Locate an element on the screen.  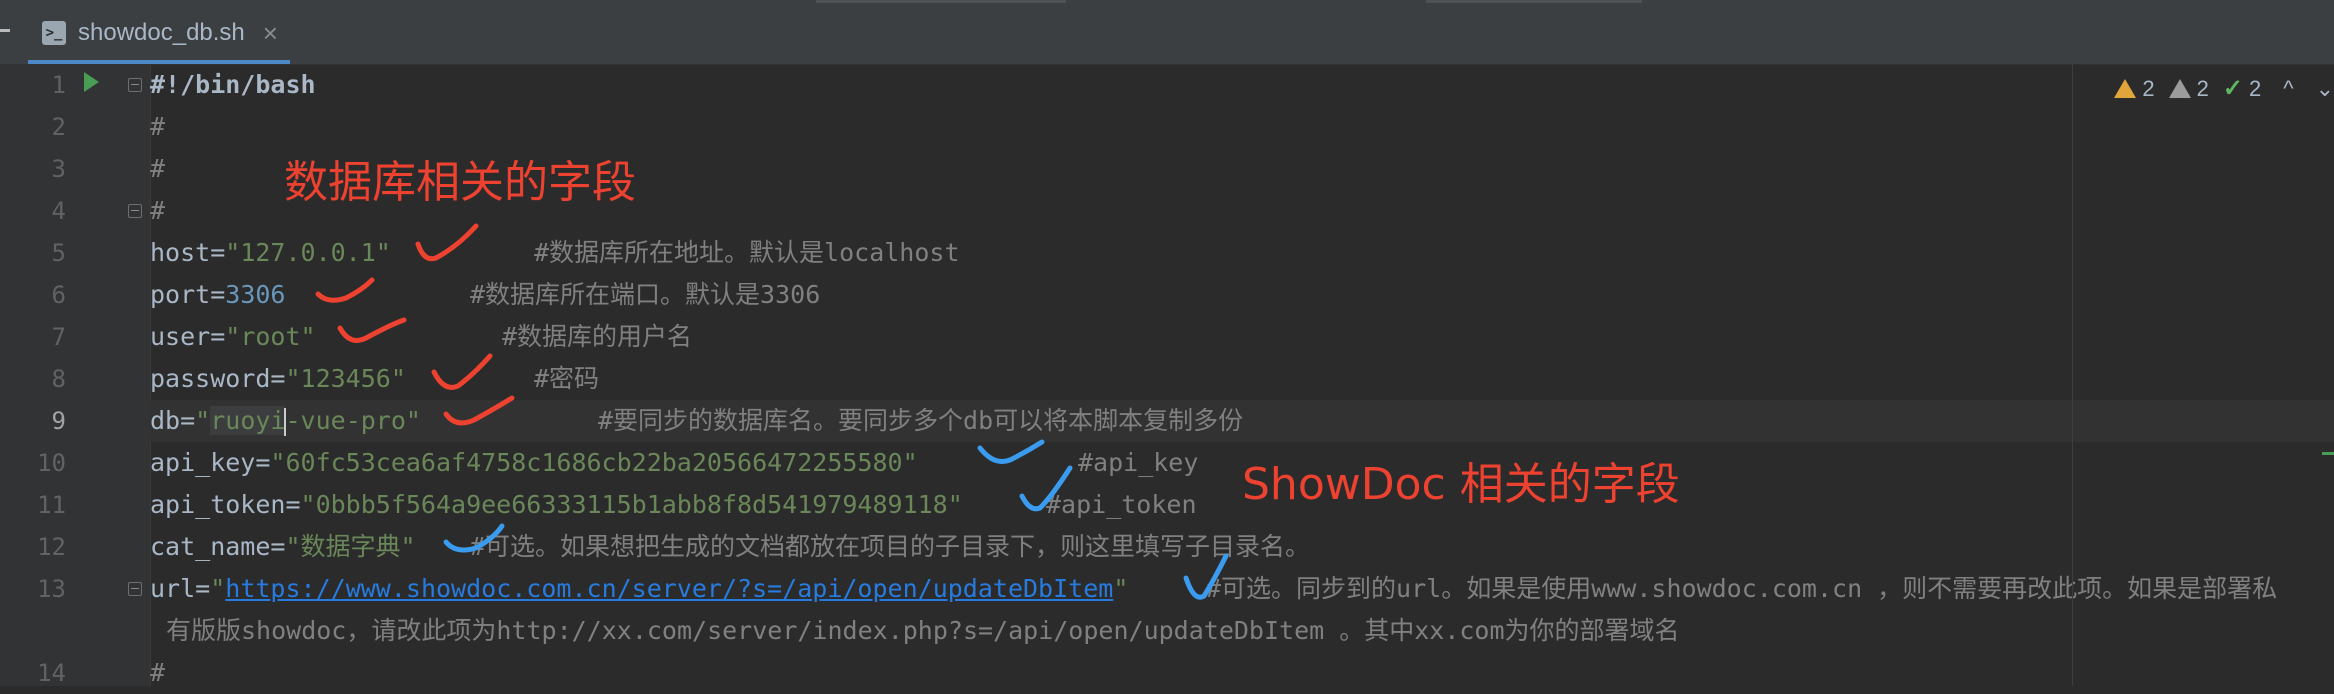
line-number-current: 9 is located at coordinates (58, 421).